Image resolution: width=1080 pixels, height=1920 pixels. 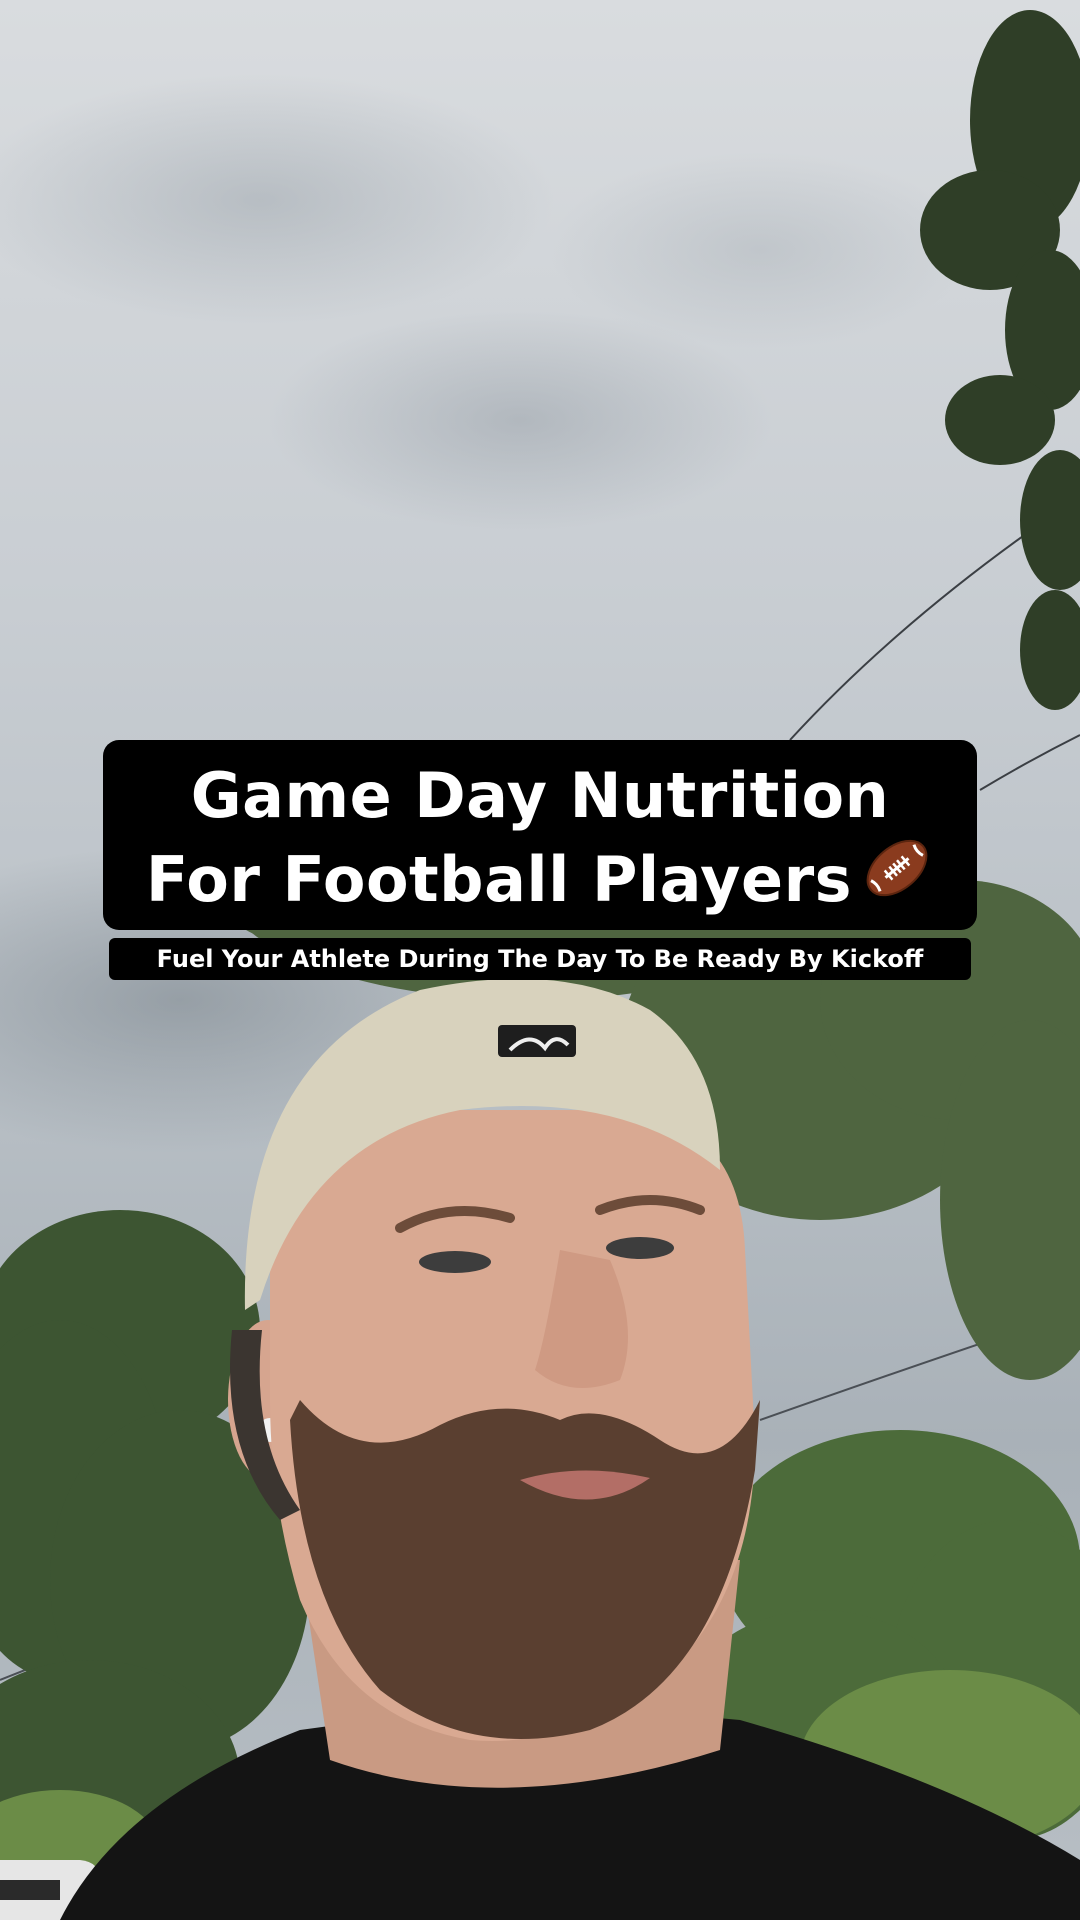 I want to click on title-overlay: Game Day Nutrition For Football Players, so click(x=540, y=835).